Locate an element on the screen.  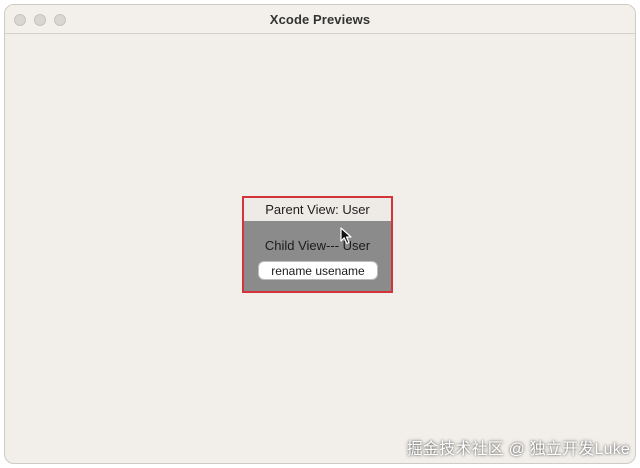
window-title: Xcode Previews is located at coordinates (320, 19).